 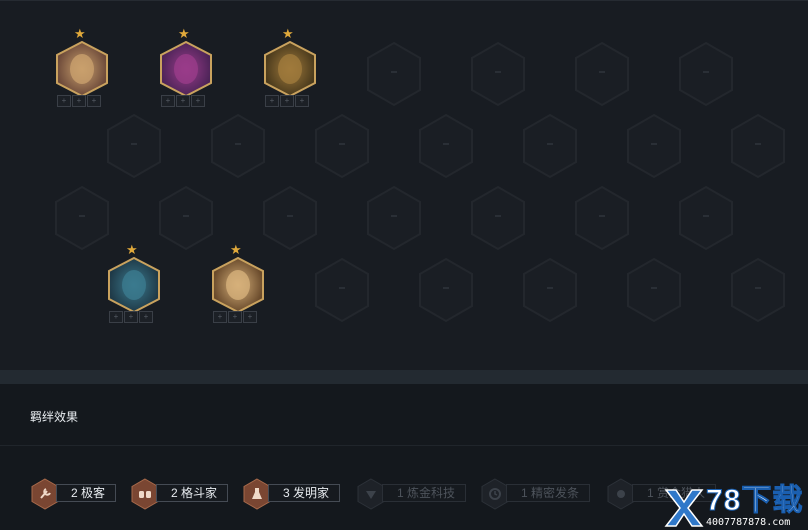 What do you see at coordinates (192, 493) in the screenshot?
I see `trait-label: 2 格斗家` at bounding box center [192, 493].